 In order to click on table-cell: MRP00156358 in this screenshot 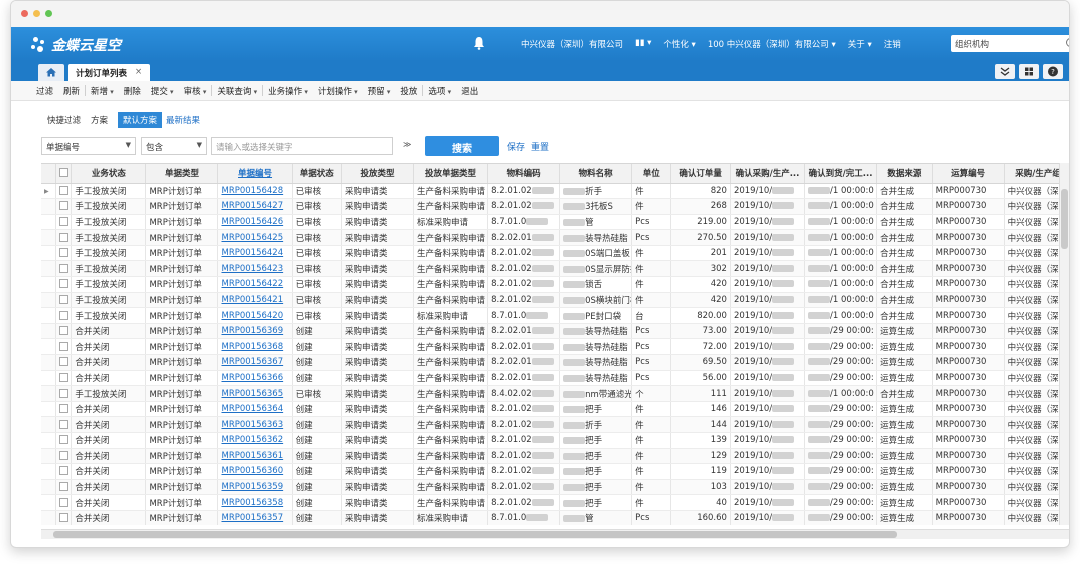, I will do `click(255, 502)`.